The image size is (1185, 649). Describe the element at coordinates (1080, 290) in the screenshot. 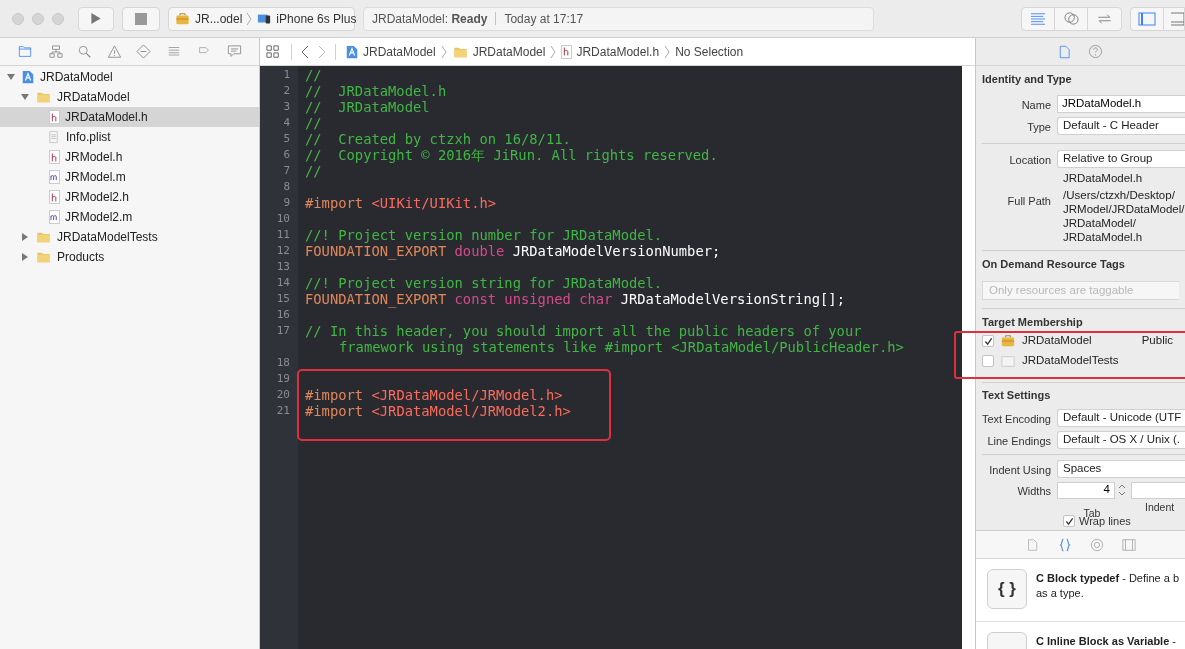

I see `tags-field: Only resources are taggable` at that location.